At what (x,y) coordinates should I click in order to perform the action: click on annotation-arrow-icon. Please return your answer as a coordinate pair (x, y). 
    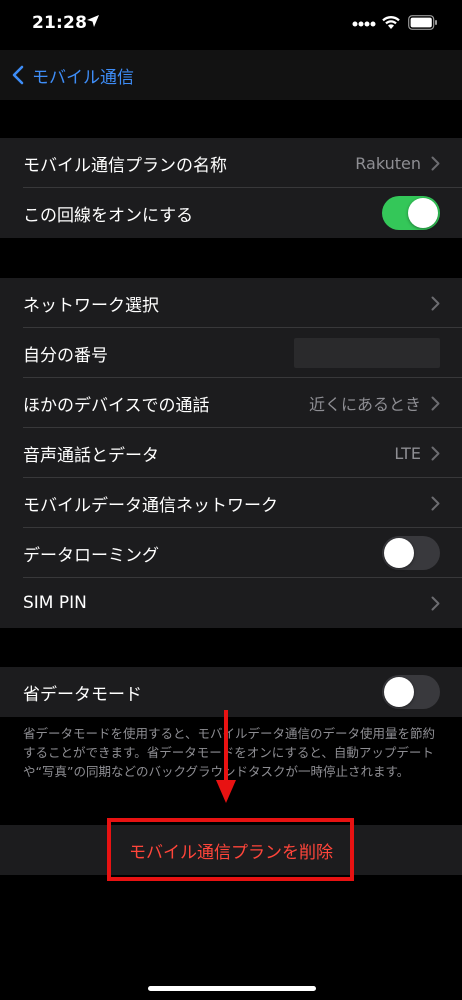
    Looking at the image, I should click on (226, 756).